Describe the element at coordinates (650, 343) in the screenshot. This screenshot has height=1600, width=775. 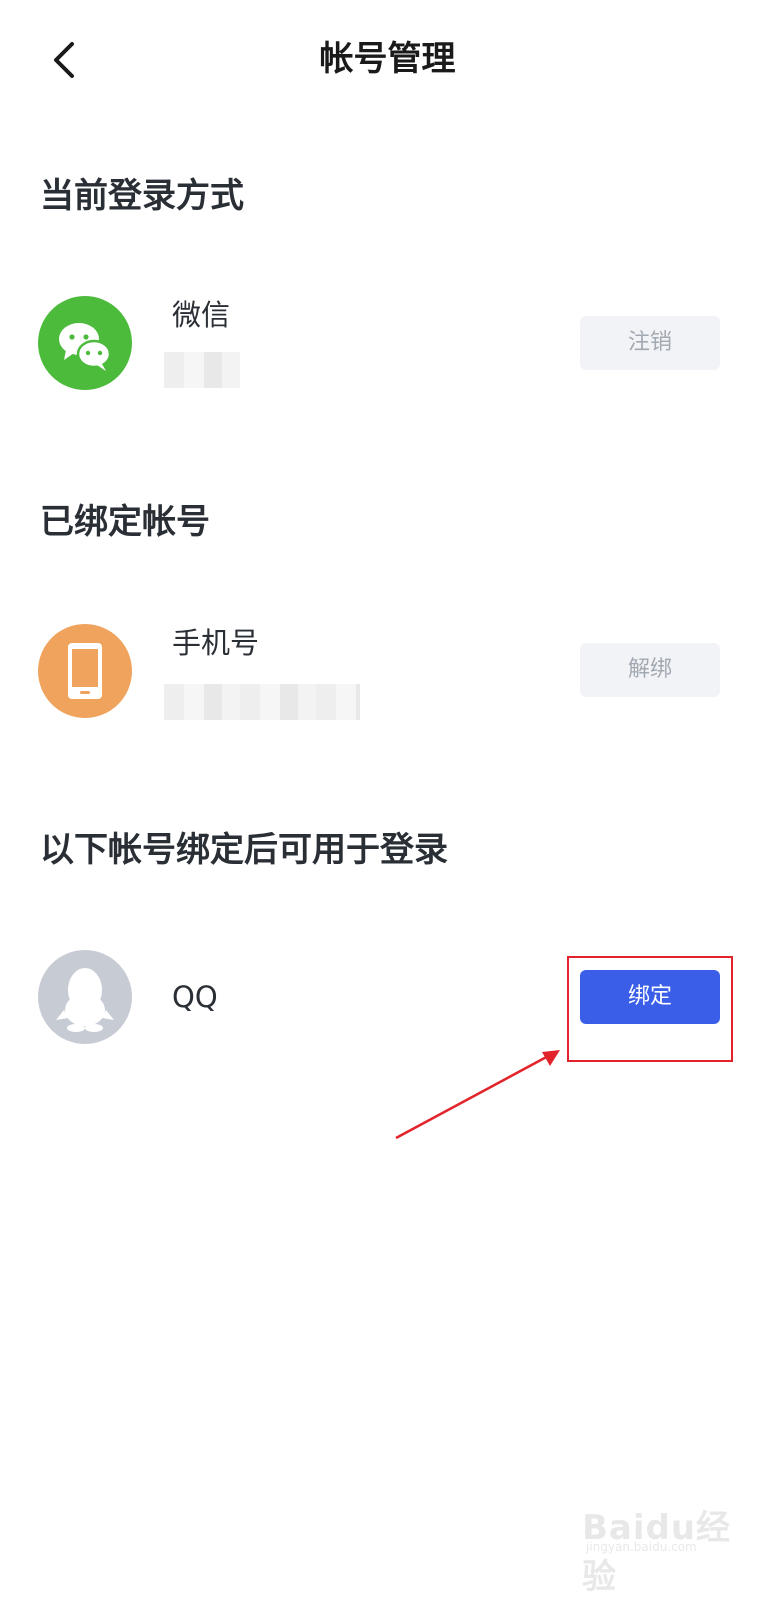
I see `logout-button: 注销` at that location.